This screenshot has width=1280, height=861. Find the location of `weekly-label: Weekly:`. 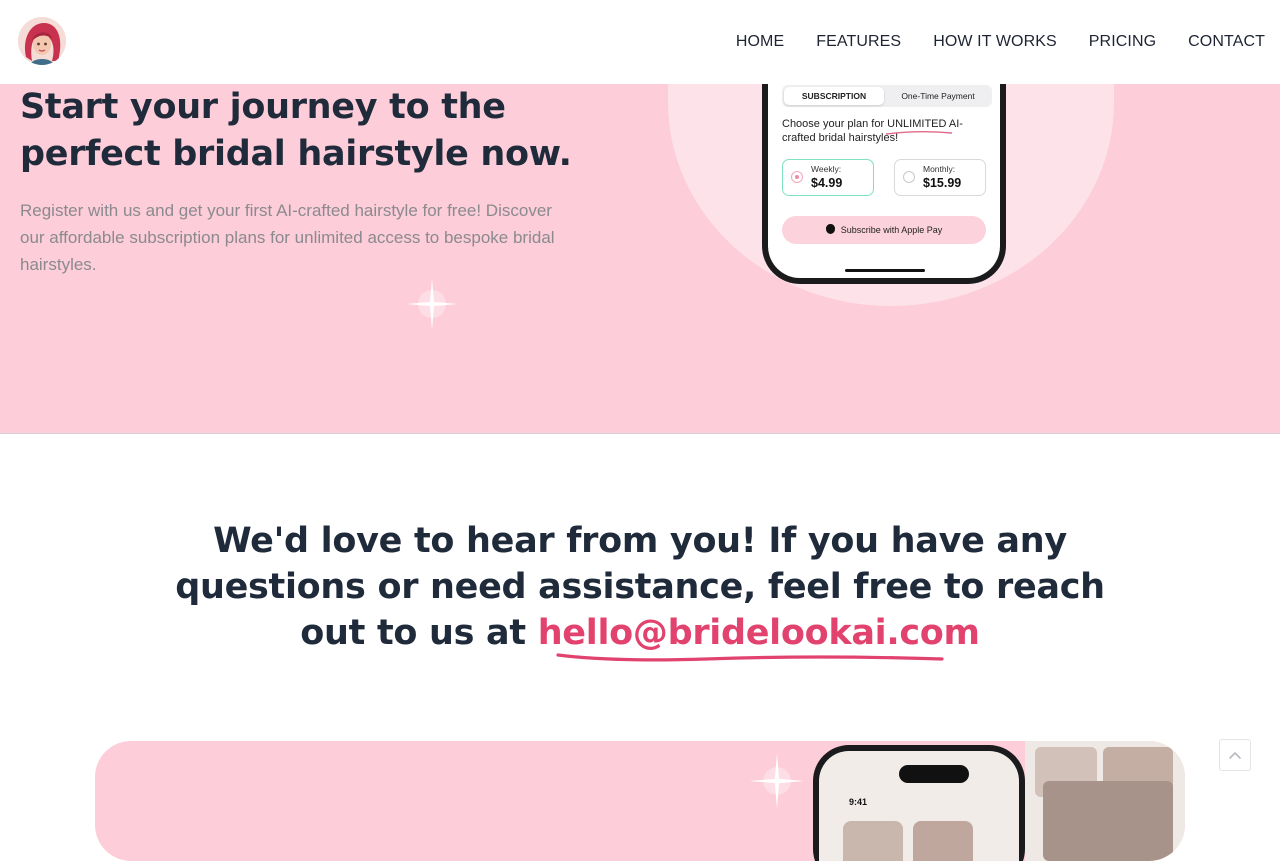

weekly-label: Weekly: is located at coordinates (826, 169).